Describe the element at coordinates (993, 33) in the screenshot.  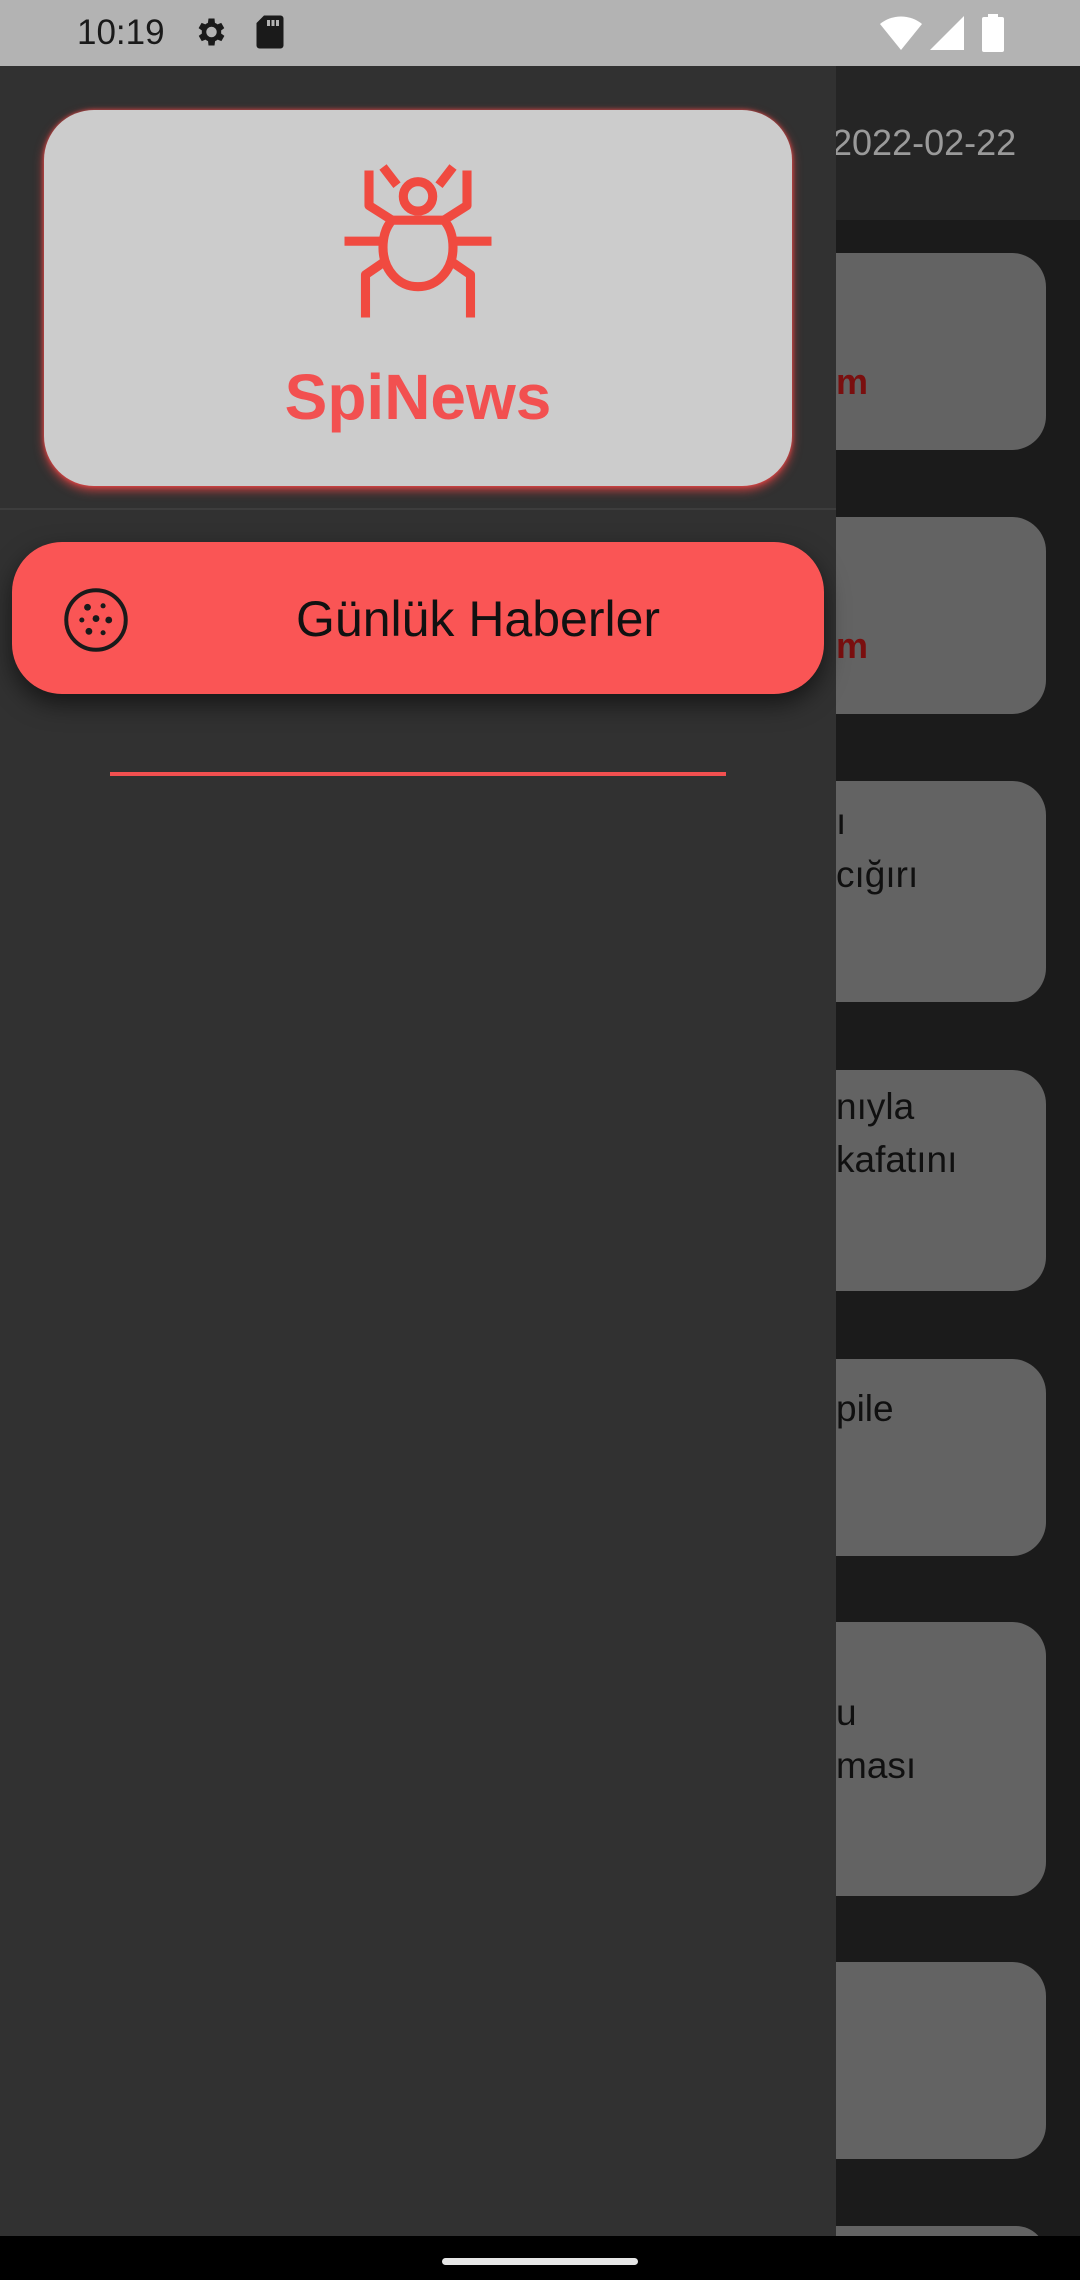
I see `battery-icon` at that location.